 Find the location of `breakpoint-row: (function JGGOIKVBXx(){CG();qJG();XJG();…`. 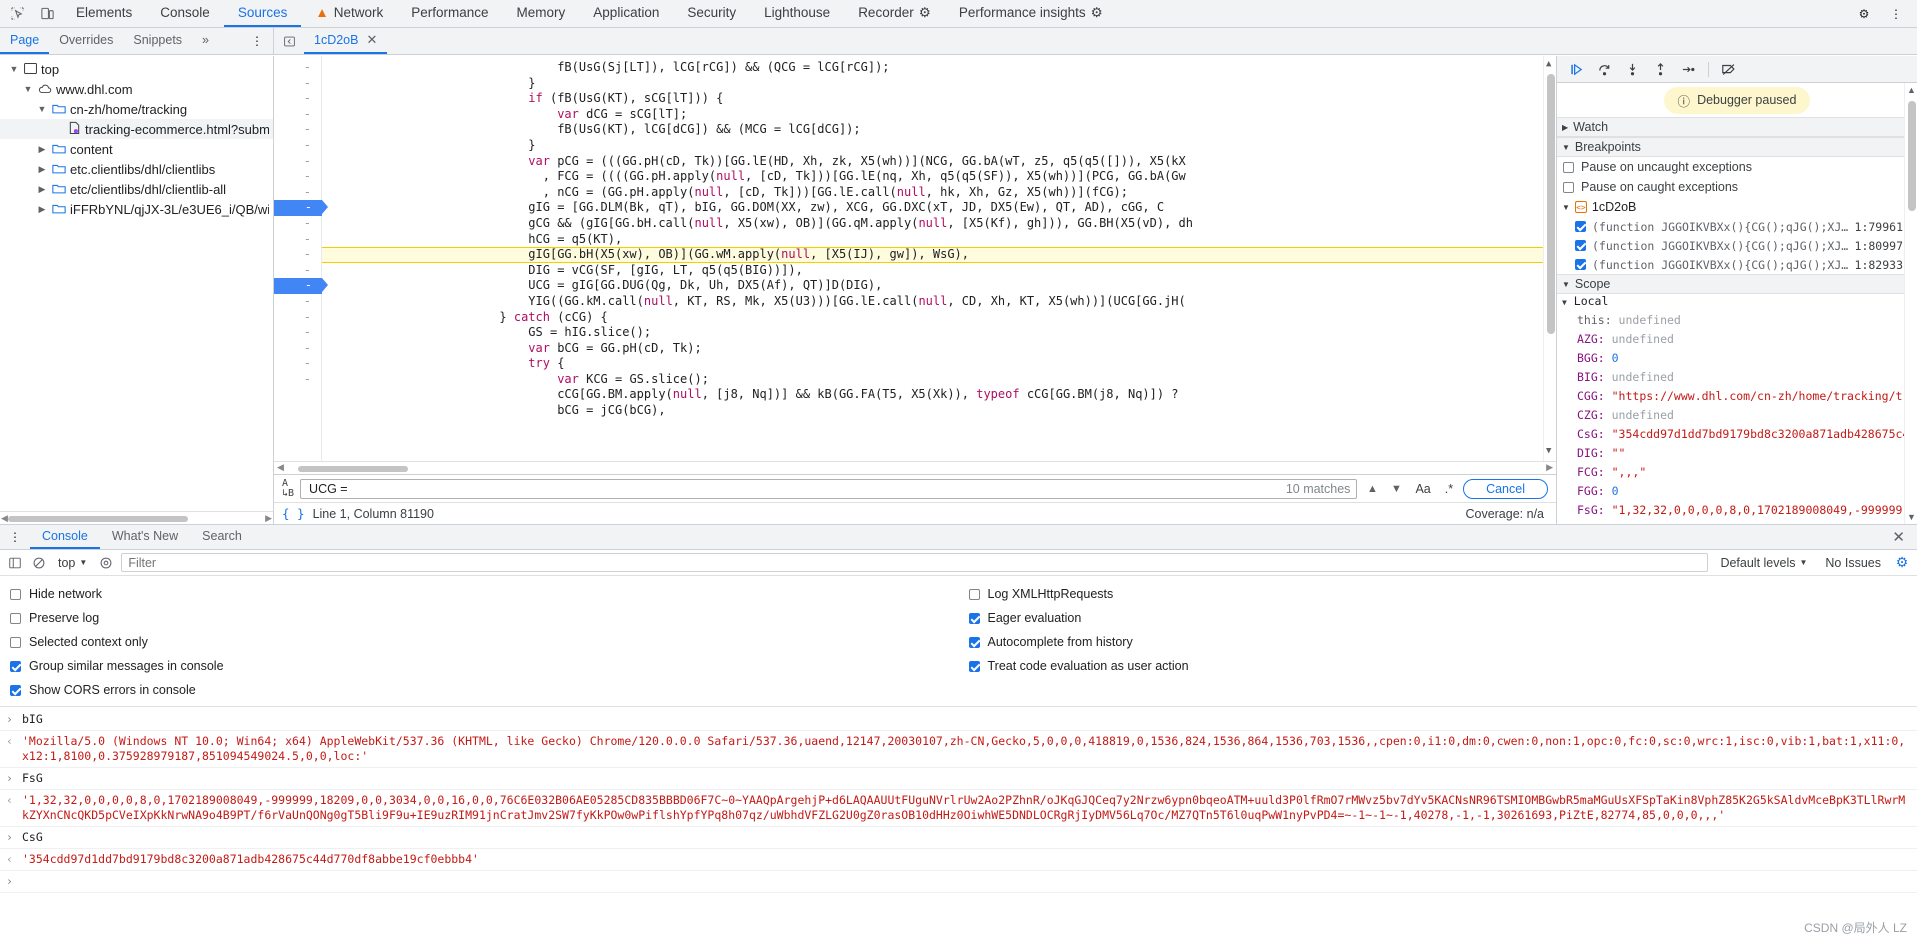

breakpoint-row: (function JGGOIKVBXx(){CG();qJG();XJG();… is located at coordinates (1737, 264).